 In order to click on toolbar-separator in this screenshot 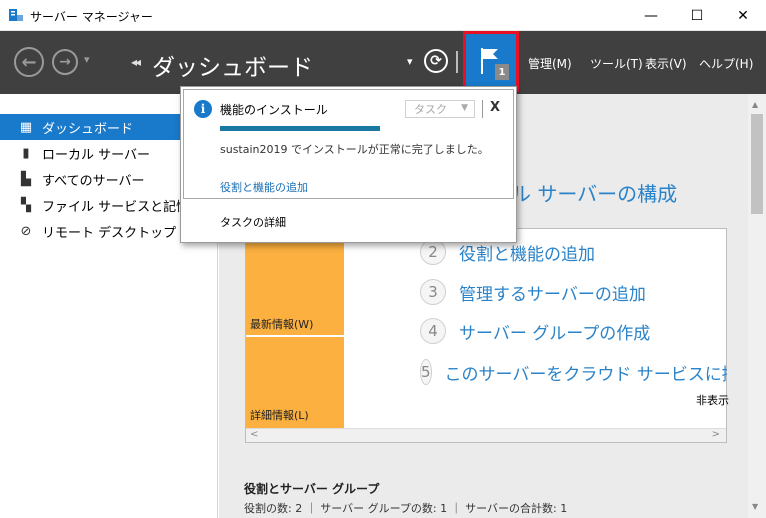, I will do `click(457, 62)`.